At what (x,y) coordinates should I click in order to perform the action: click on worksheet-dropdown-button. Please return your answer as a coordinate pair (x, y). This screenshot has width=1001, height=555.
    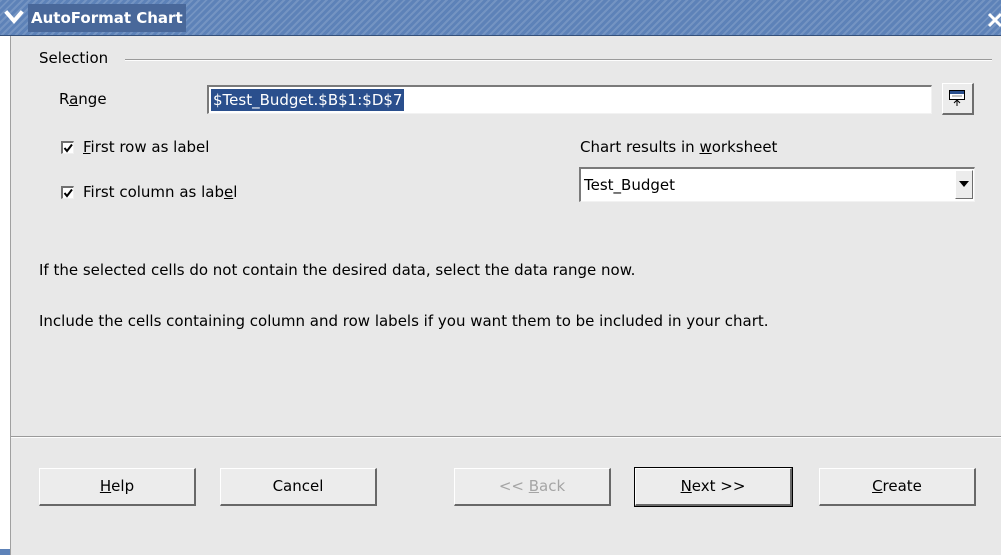
    Looking at the image, I should click on (964, 184).